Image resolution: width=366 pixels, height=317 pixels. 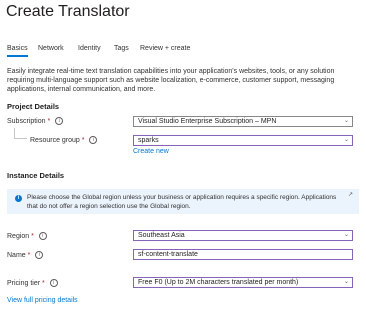 What do you see at coordinates (20, 133) in the screenshot?
I see `tree-connector` at bounding box center [20, 133].